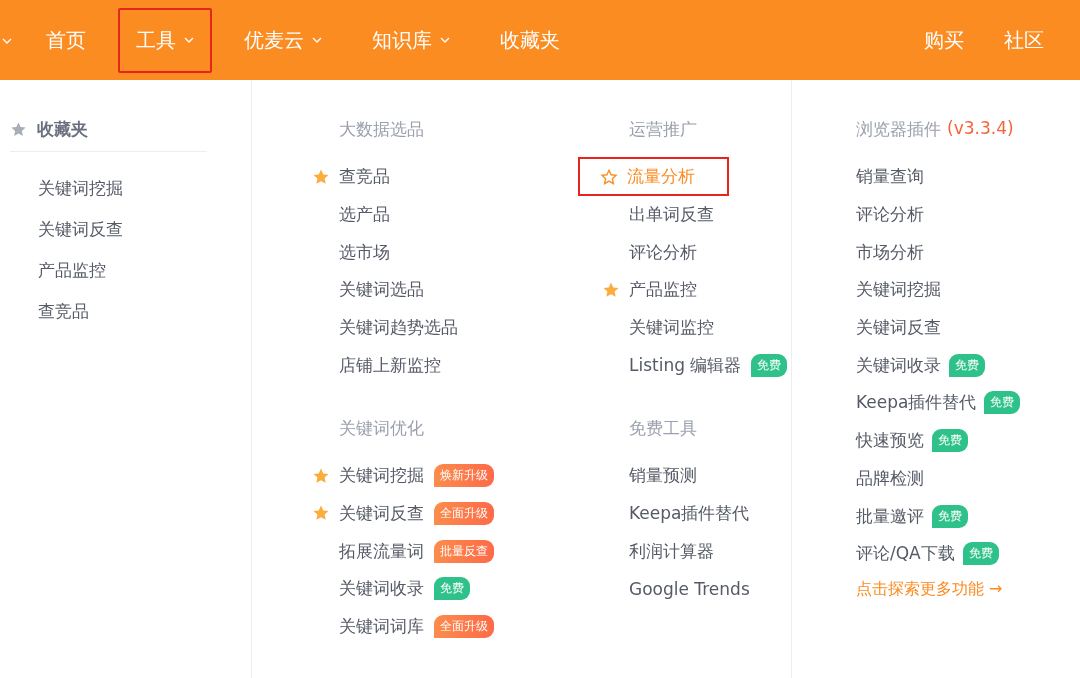  Describe the element at coordinates (649, 476) in the screenshot. I see `tool-link: 销量预测` at that location.